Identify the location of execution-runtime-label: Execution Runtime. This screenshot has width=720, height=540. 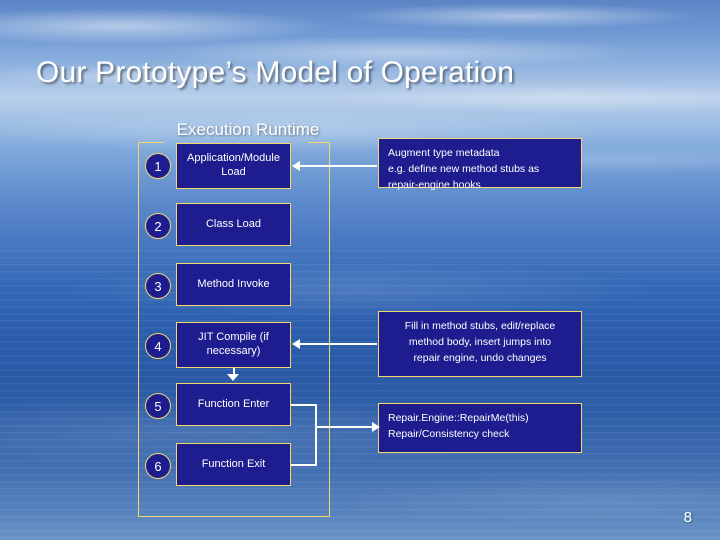
(248, 129).